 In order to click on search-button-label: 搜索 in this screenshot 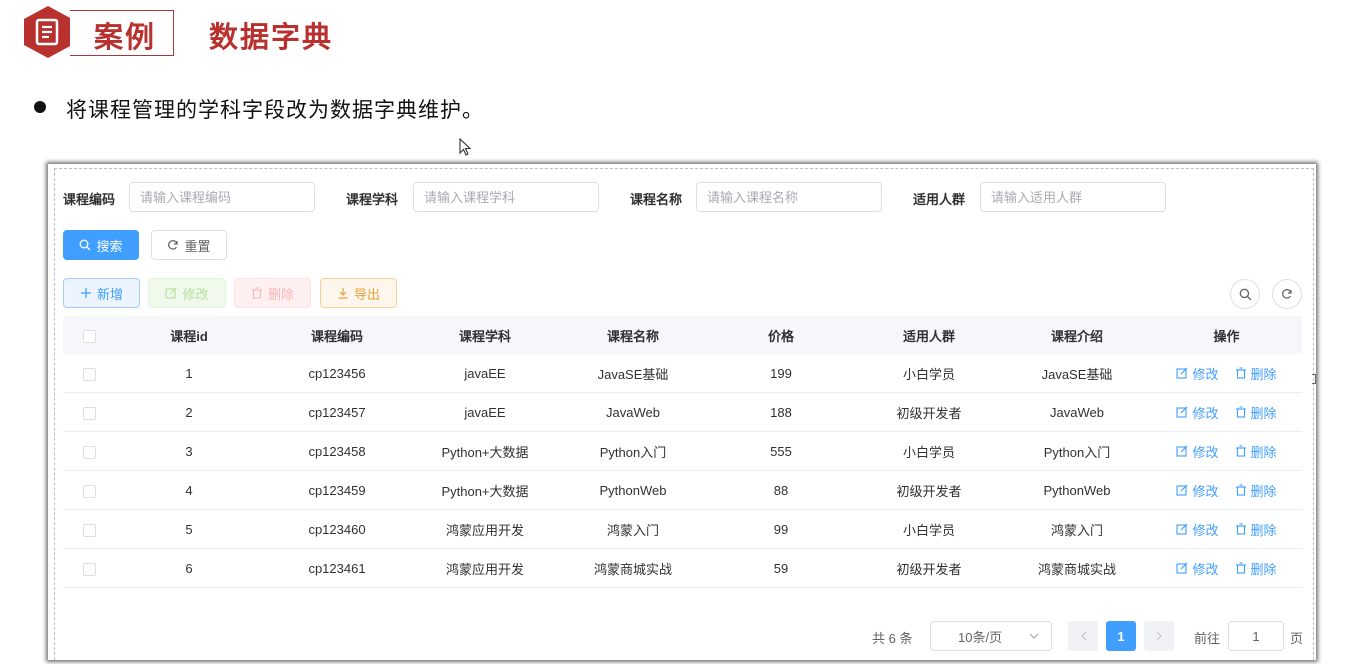, I will do `click(109, 246)`.